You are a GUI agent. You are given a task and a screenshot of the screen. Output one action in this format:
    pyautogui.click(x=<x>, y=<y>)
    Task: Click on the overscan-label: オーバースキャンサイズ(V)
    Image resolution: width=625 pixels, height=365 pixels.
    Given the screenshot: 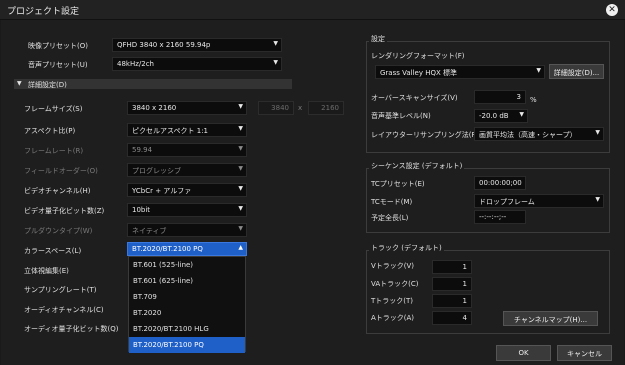 What is the action you would take?
    pyautogui.click(x=414, y=98)
    